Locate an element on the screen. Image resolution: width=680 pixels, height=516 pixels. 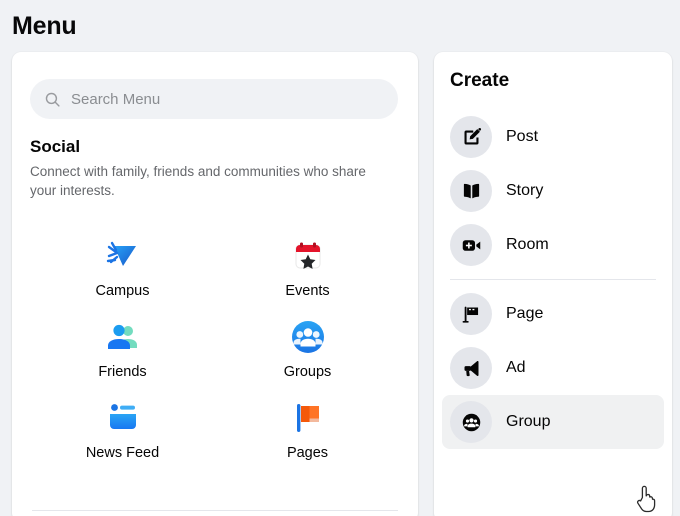
menu-section-divider is located at coordinates (215, 510).